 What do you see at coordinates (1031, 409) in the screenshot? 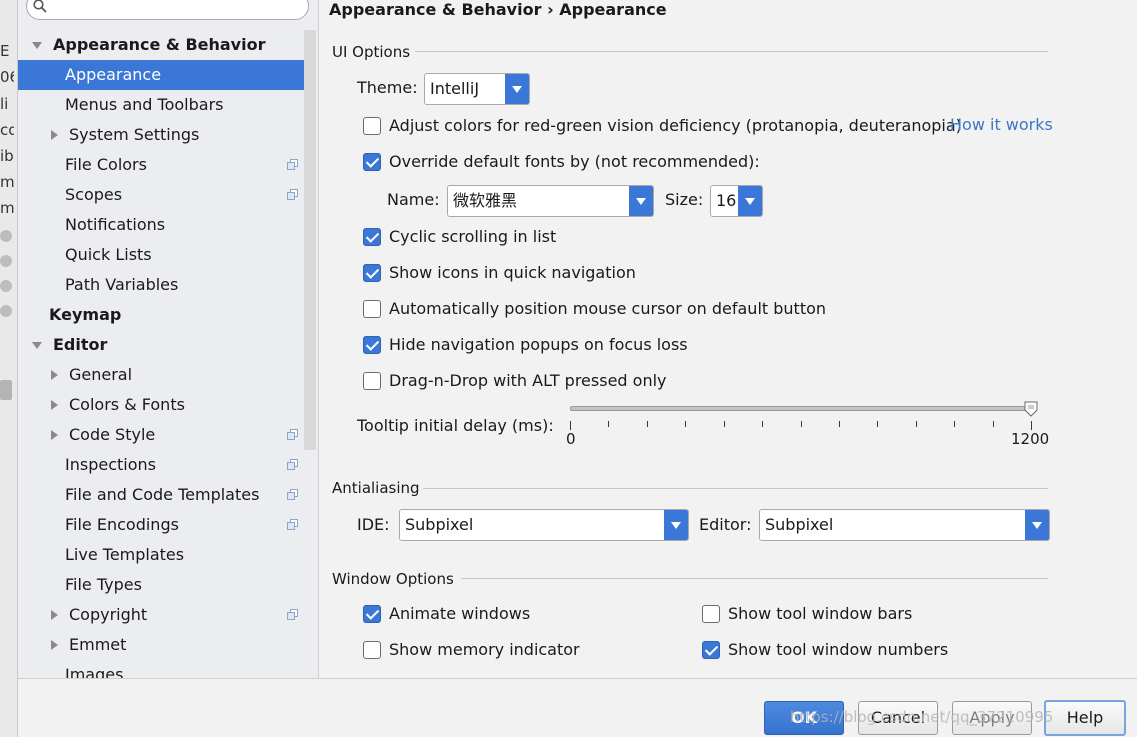
I see `slider-thumb` at bounding box center [1031, 409].